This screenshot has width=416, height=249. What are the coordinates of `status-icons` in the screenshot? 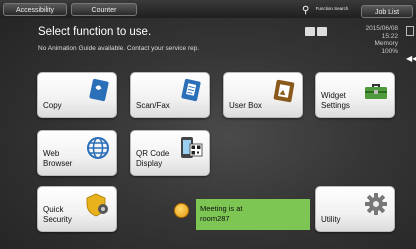 It's located at (318, 32).